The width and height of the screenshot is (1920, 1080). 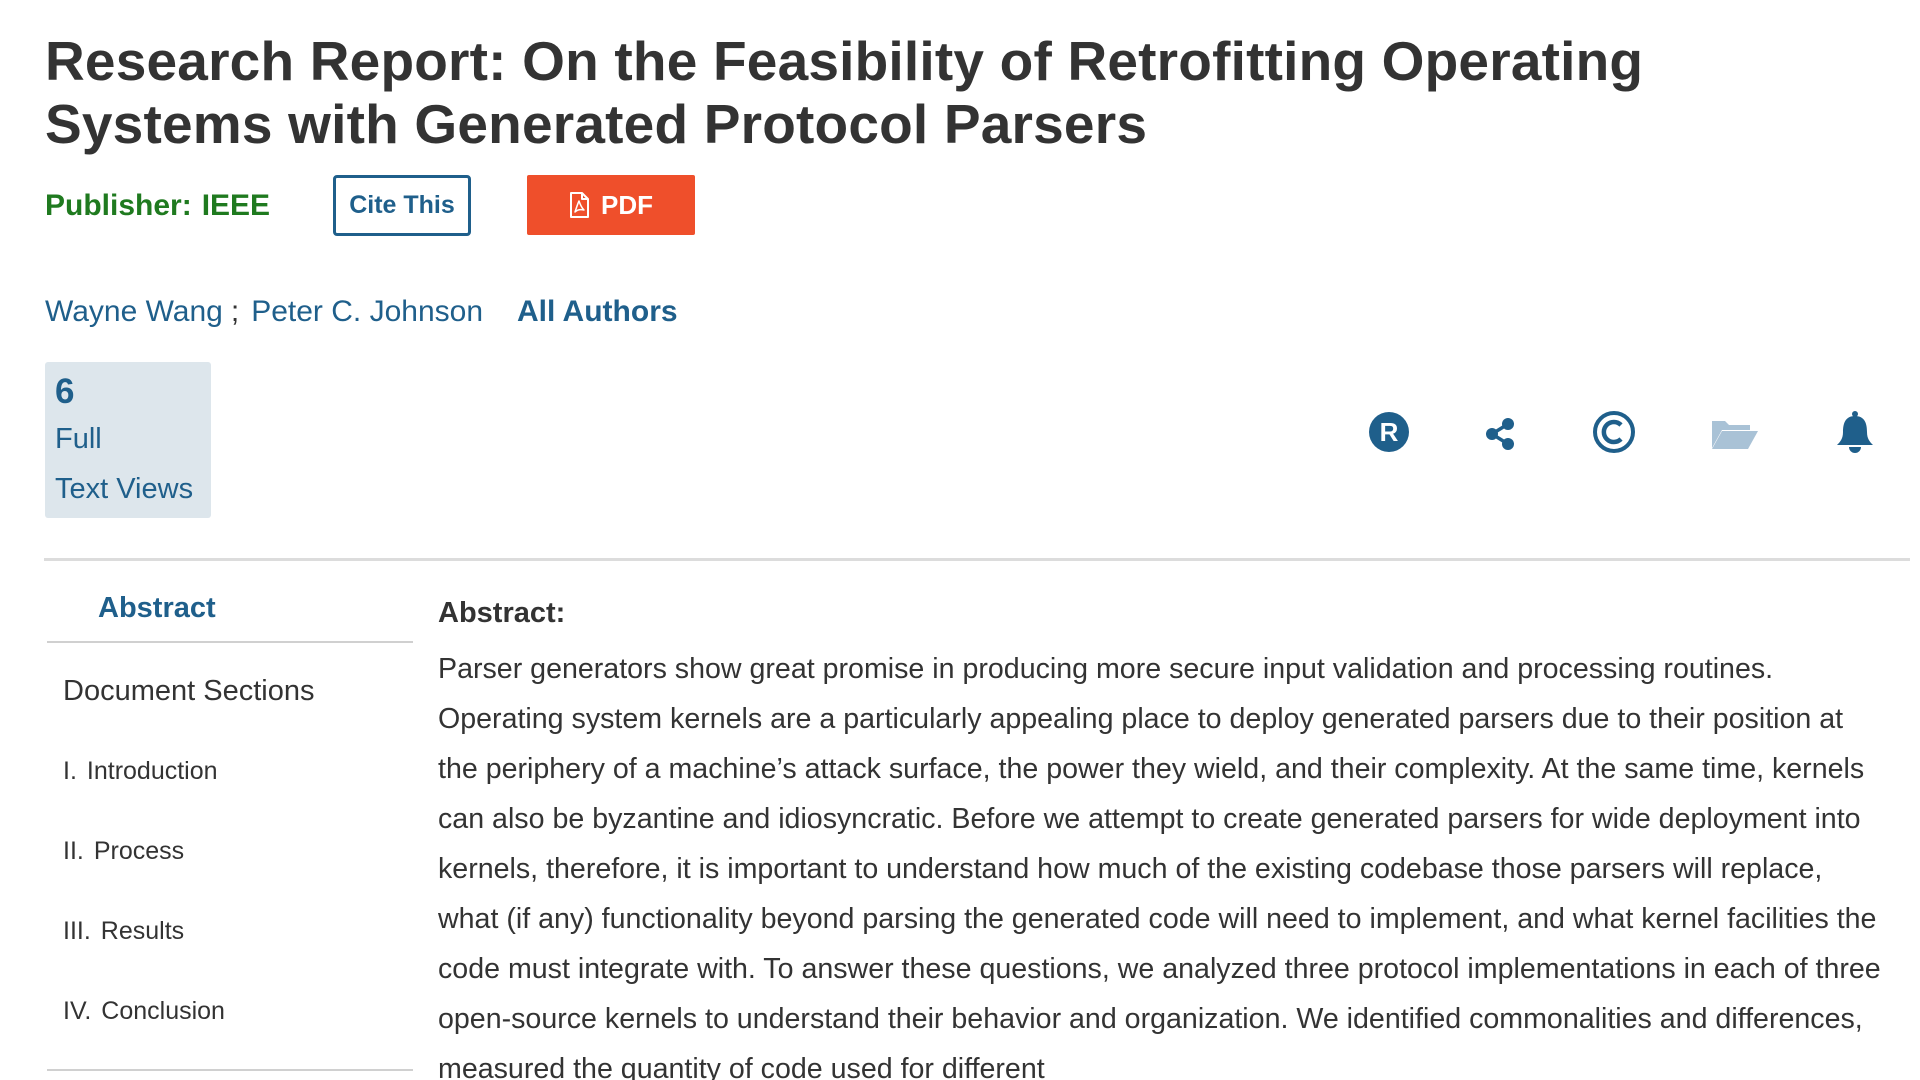 What do you see at coordinates (78, 439) in the screenshot?
I see `metric-label-line1: Full` at bounding box center [78, 439].